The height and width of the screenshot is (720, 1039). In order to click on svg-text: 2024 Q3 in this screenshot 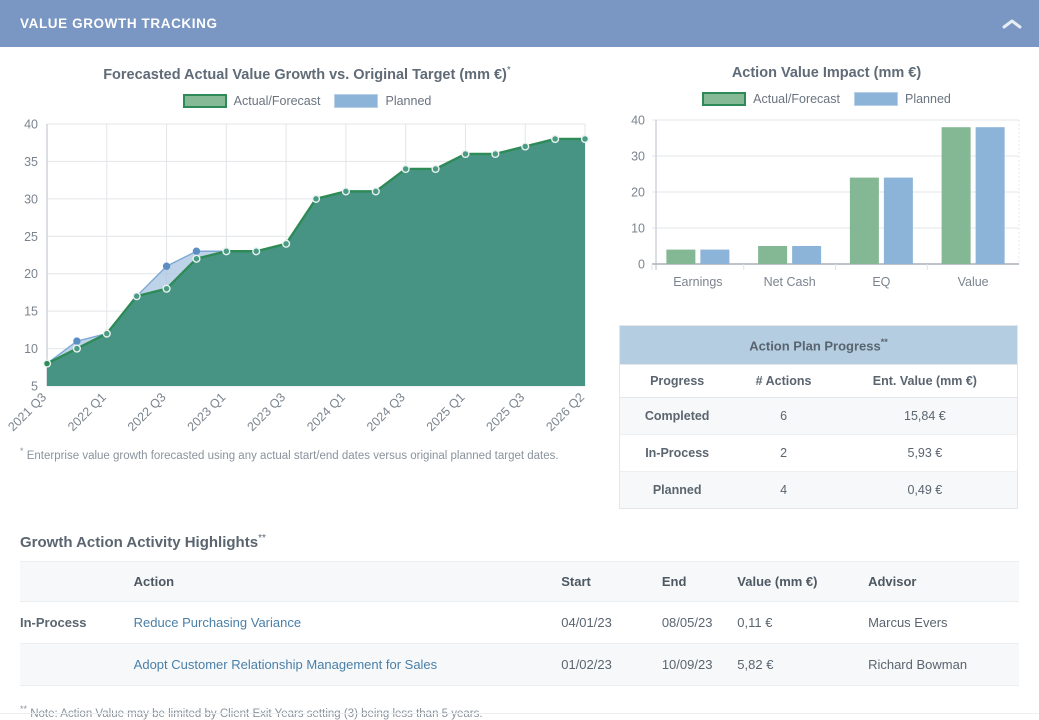, I will do `click(386, 412)`.